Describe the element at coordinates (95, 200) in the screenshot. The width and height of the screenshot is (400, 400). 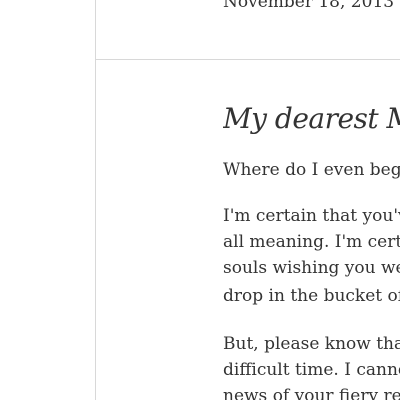
I see `vertical-divider` at that location.